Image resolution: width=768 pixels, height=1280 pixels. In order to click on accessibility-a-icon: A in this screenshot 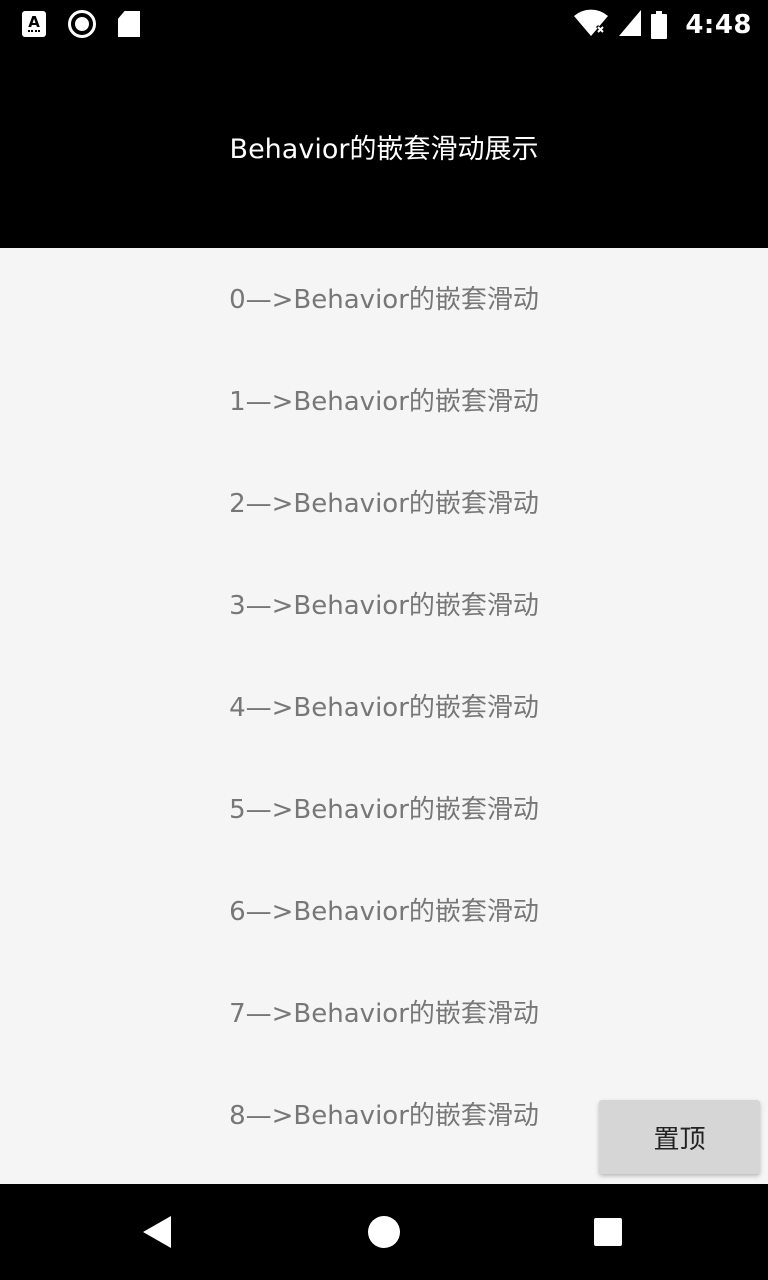, I will do `click(34, 24)`.